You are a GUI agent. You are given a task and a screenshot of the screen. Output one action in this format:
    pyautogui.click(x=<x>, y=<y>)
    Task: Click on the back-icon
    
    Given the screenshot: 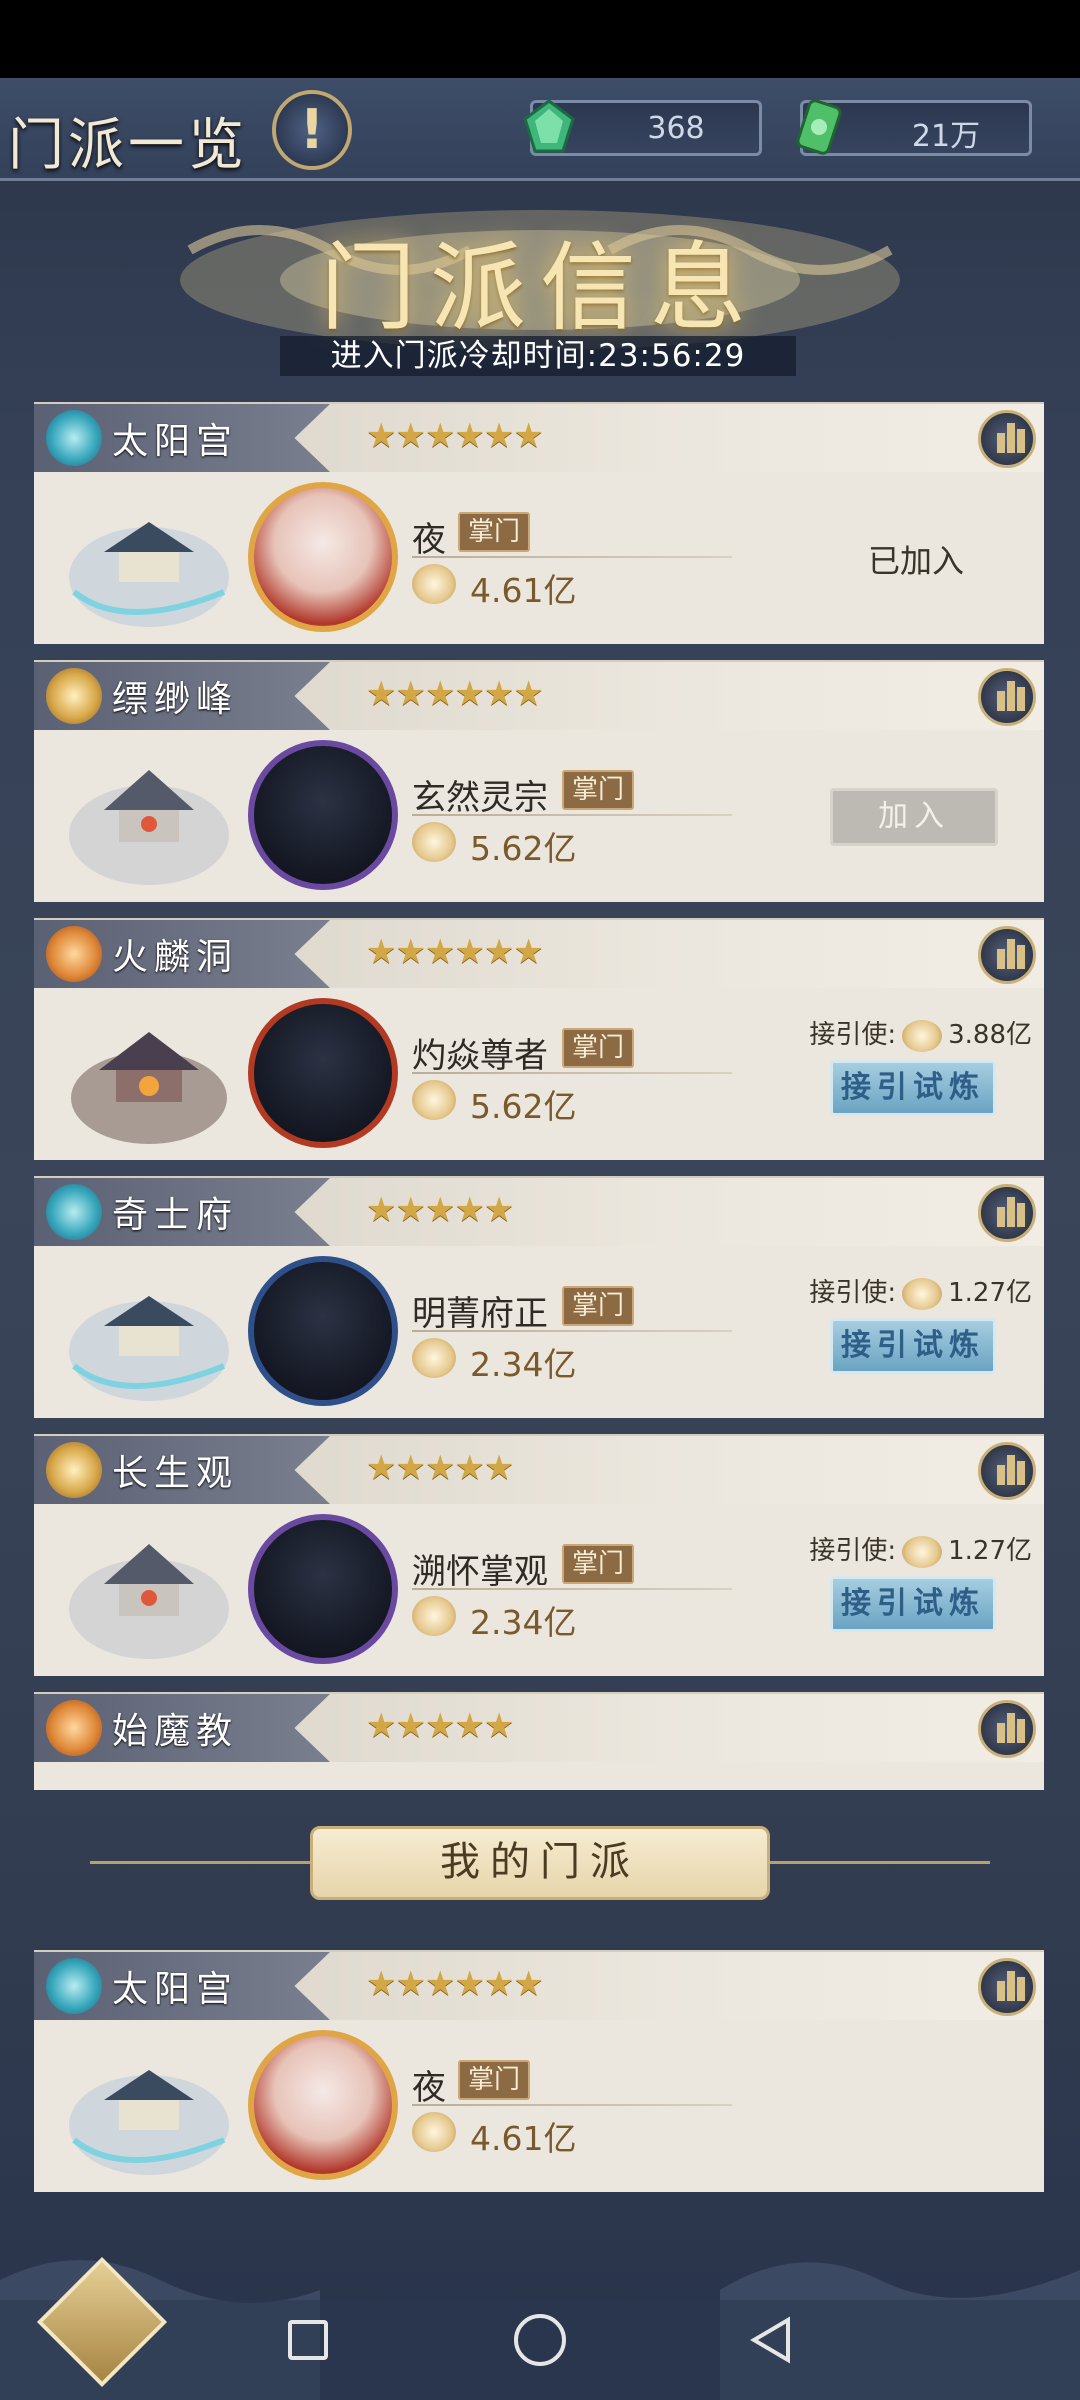 What is the action you would take?
    pyautogui.click(x=770, y=2340)
    